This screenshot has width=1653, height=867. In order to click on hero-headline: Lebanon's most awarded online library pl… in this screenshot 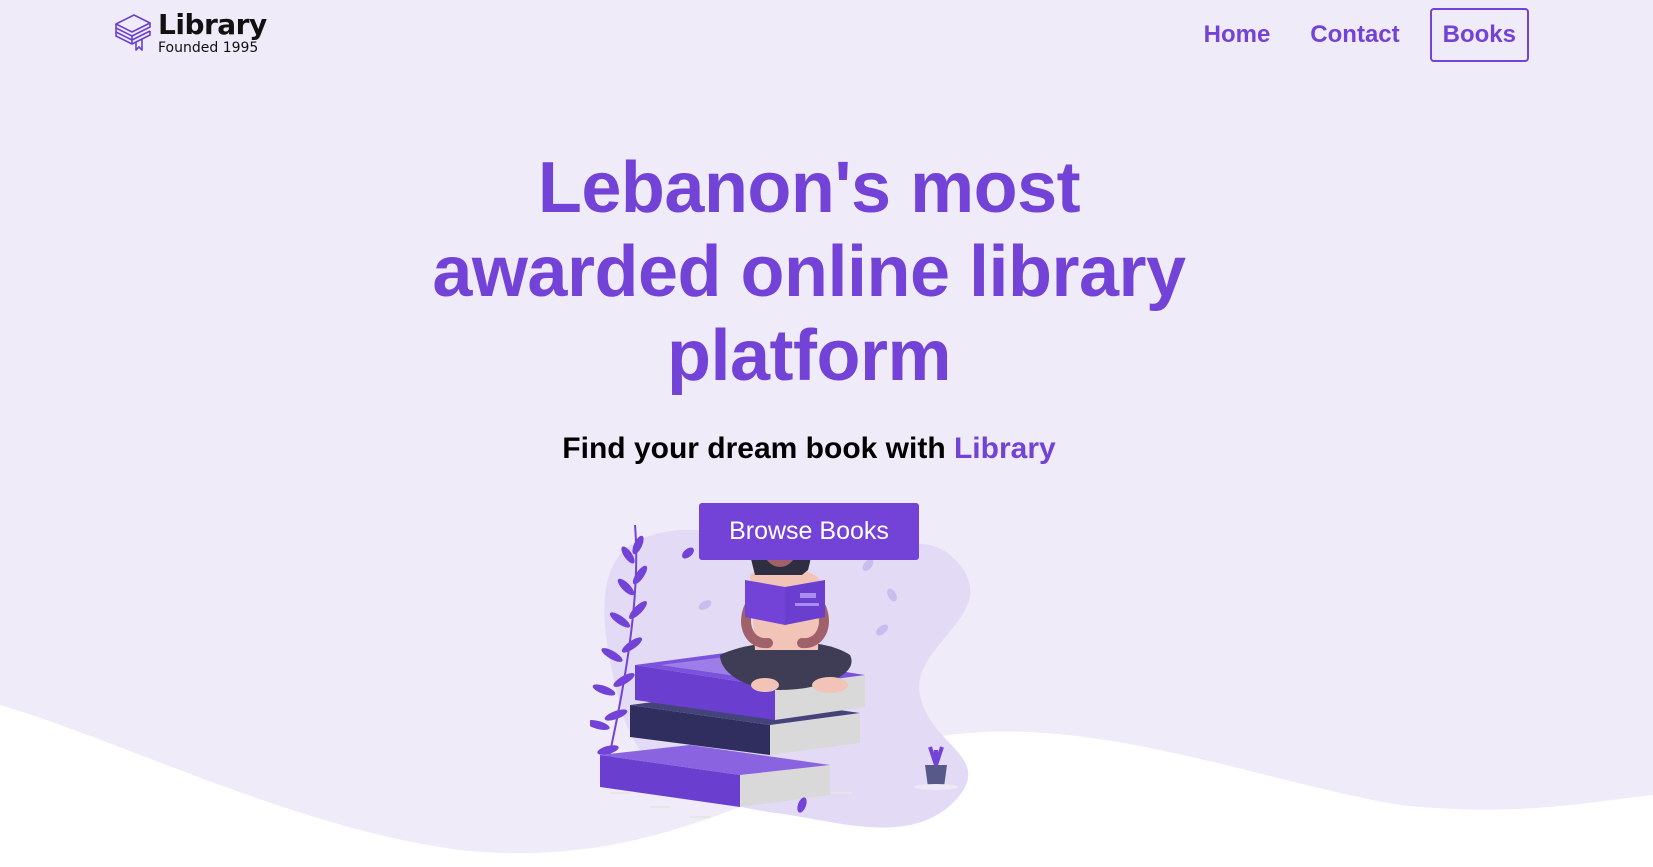, I will do `click(809, 272)`.